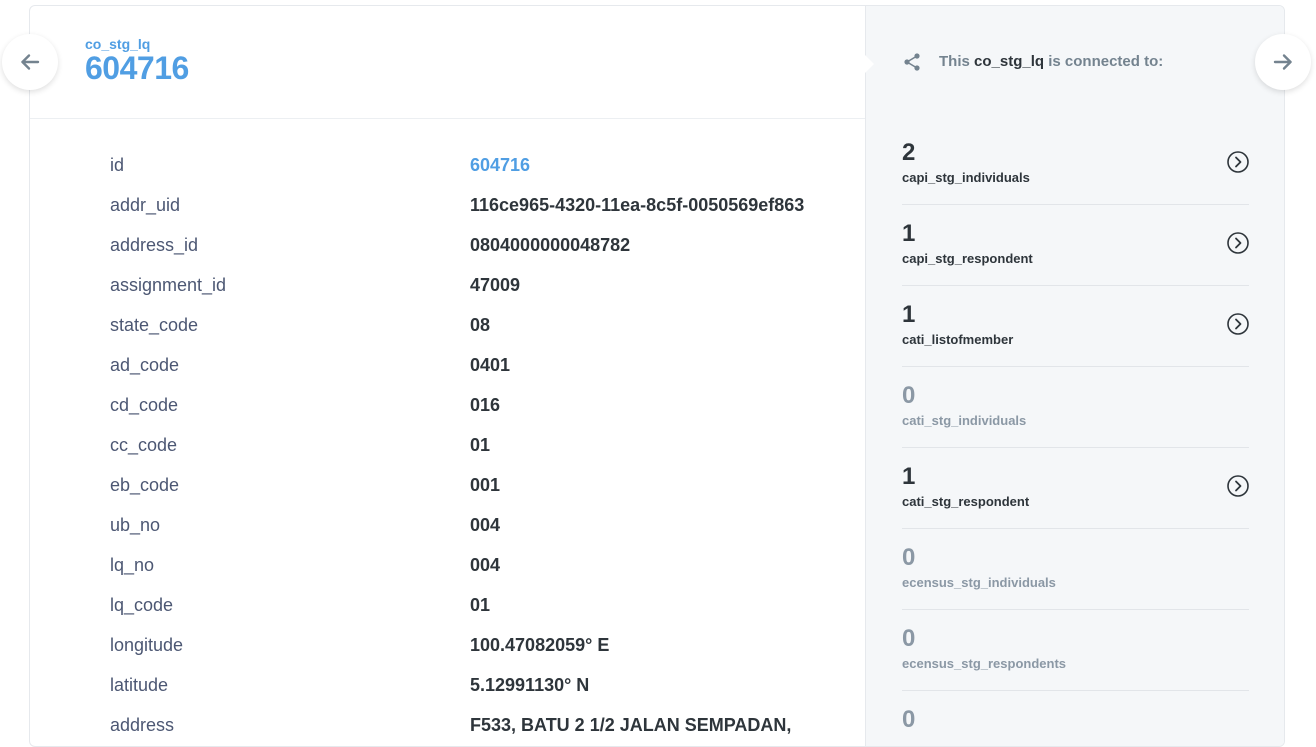 The width and height of the screenshot is (1316, 747). What do you see at coordinates (966, 177) in the screenshot?
I see `relationship-name: capi_stg_individuals` at bounding box center [966, 177].